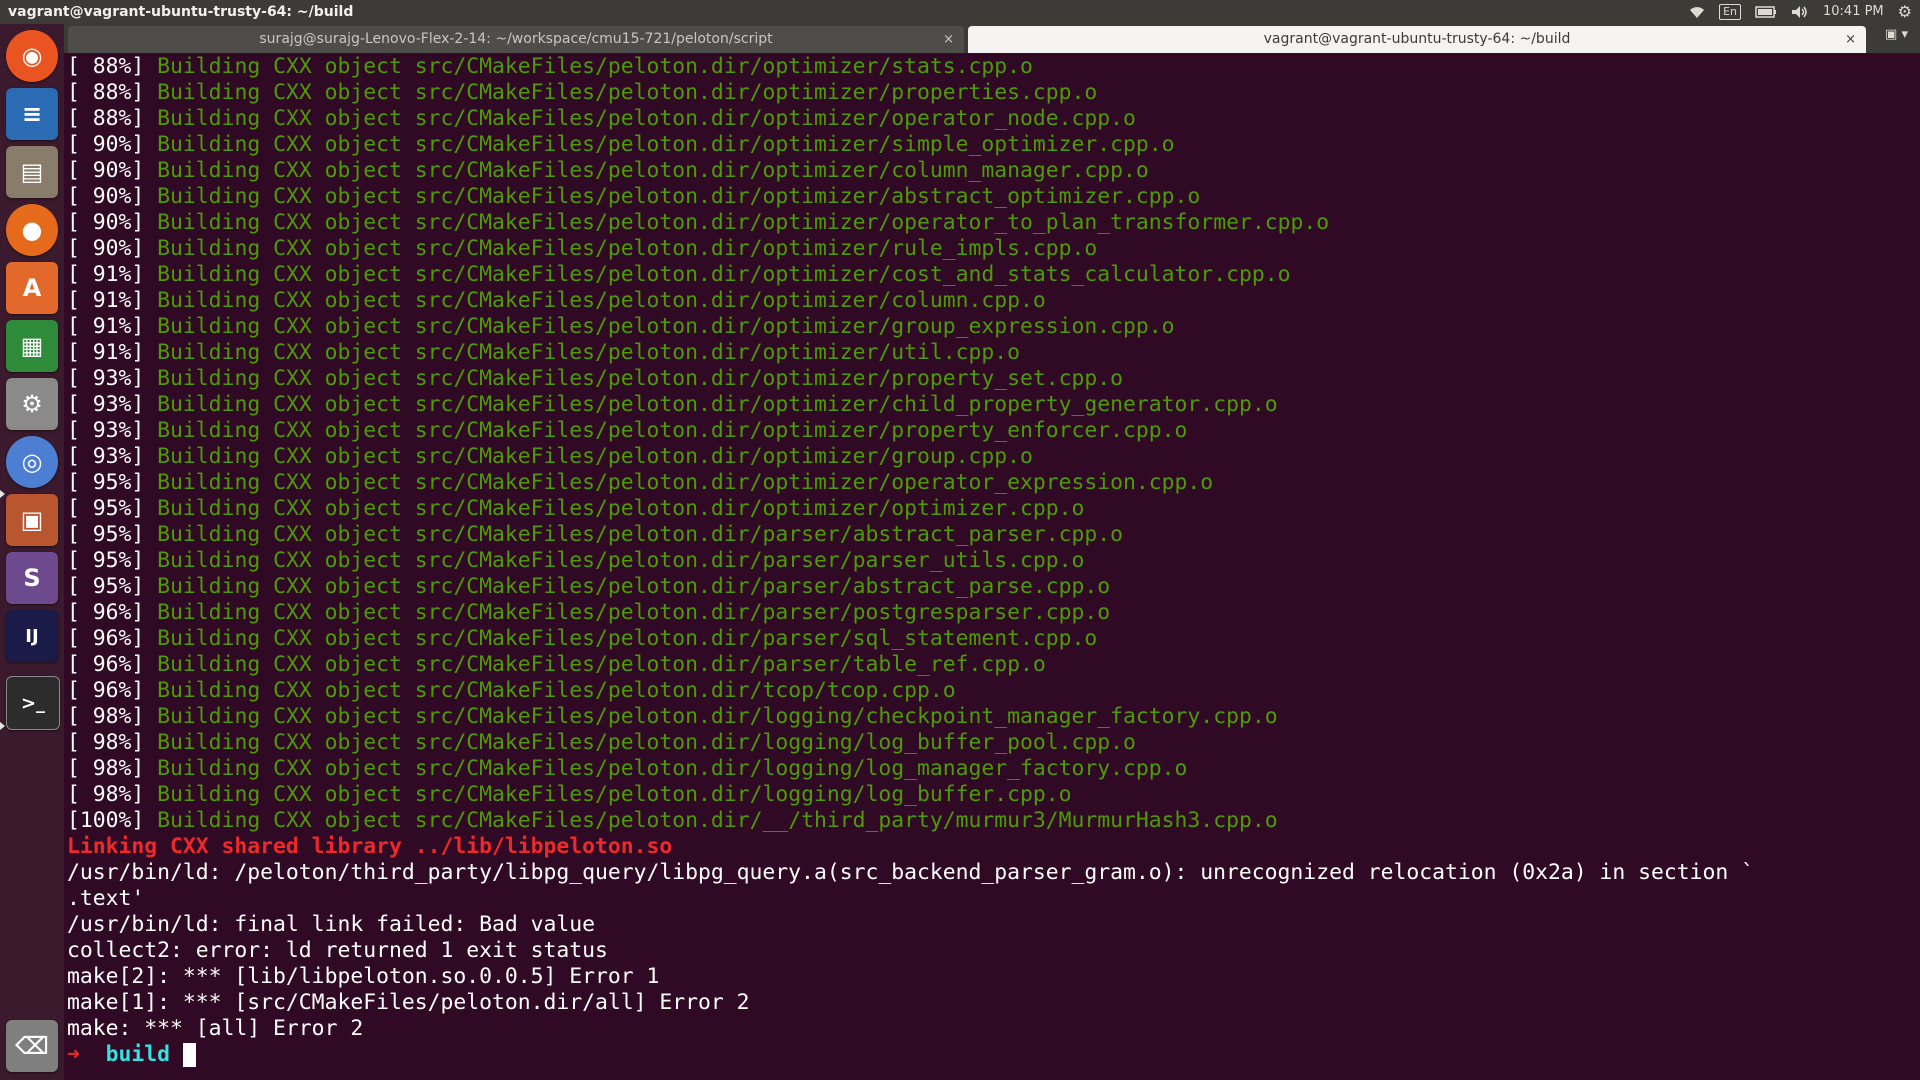 The width and height of the screenshot is (1920, 1080). Describe the element at coordinates (1896, 34) in the screenshot. I see `tab-menu-icon: ▣ ▾` at that location.